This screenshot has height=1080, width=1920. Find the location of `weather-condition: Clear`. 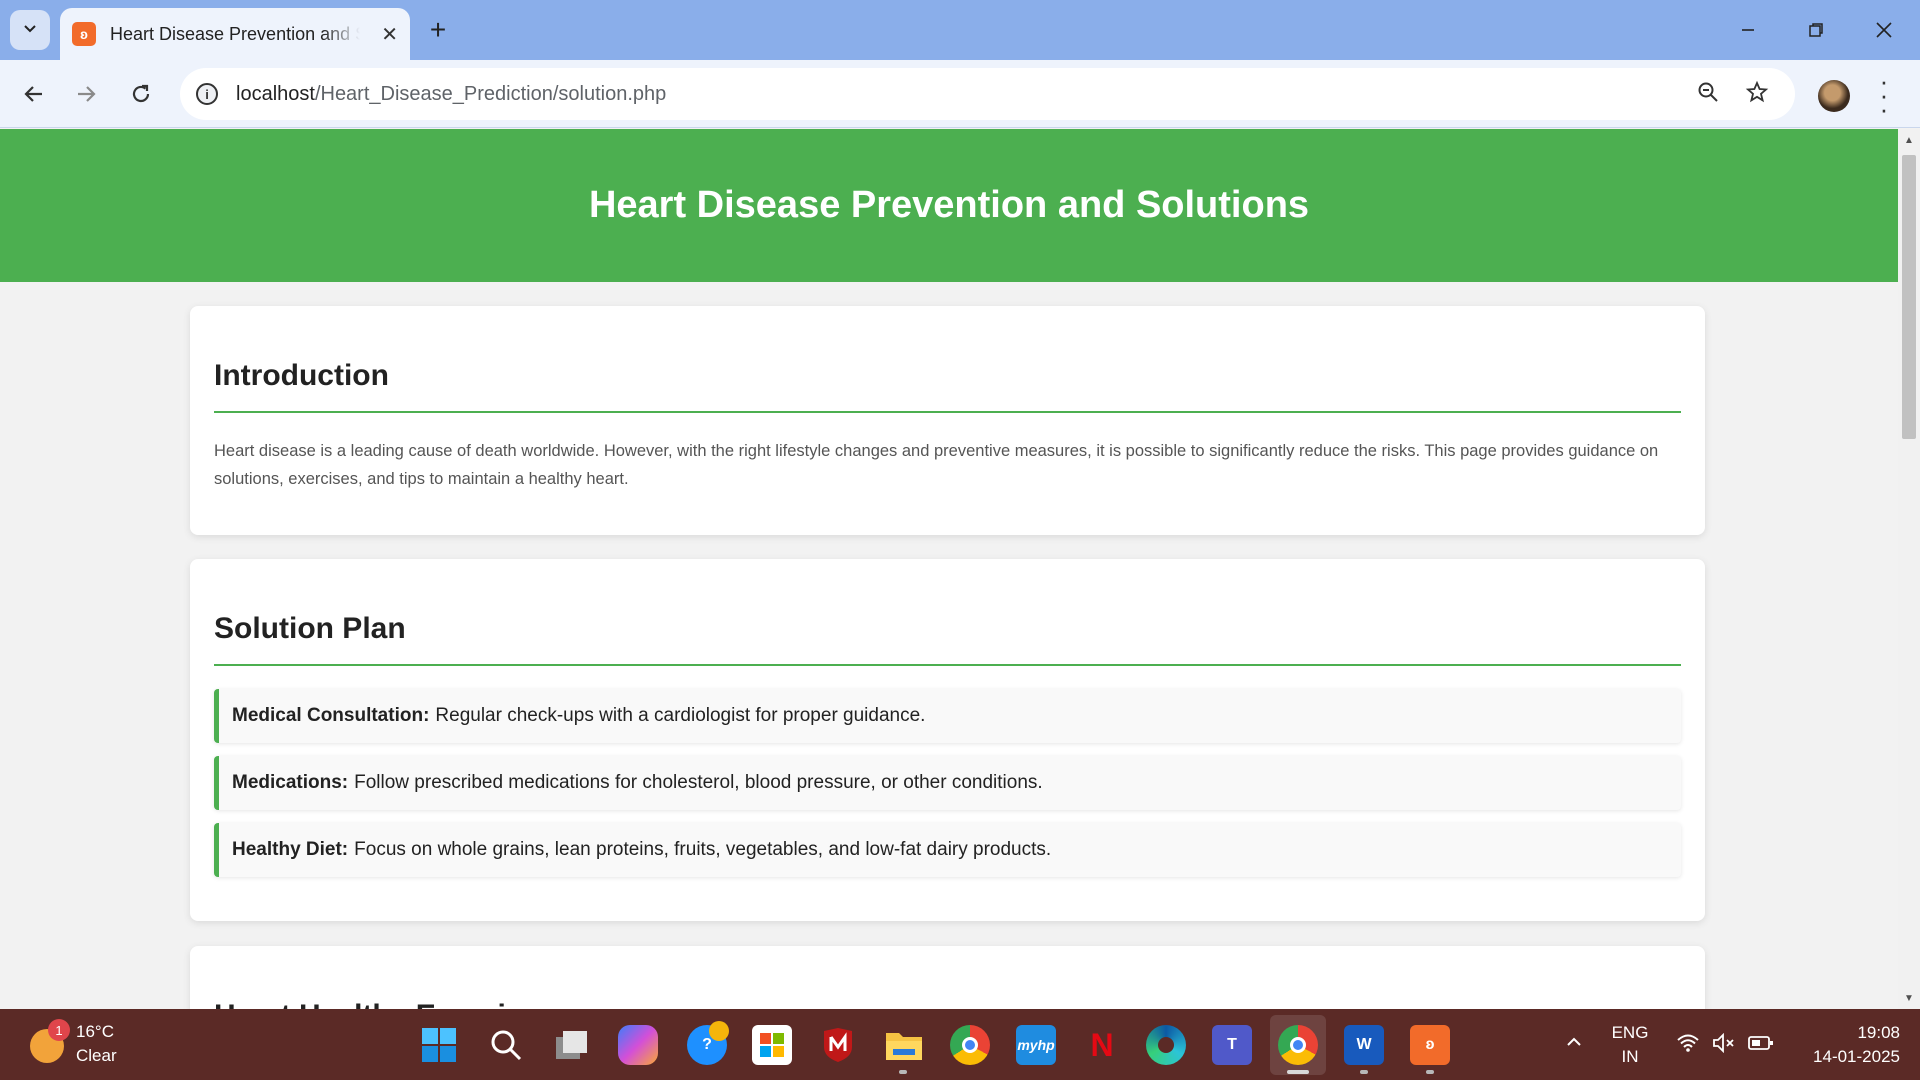

weather-condition: Clear is located at coordinates (96, 1056).